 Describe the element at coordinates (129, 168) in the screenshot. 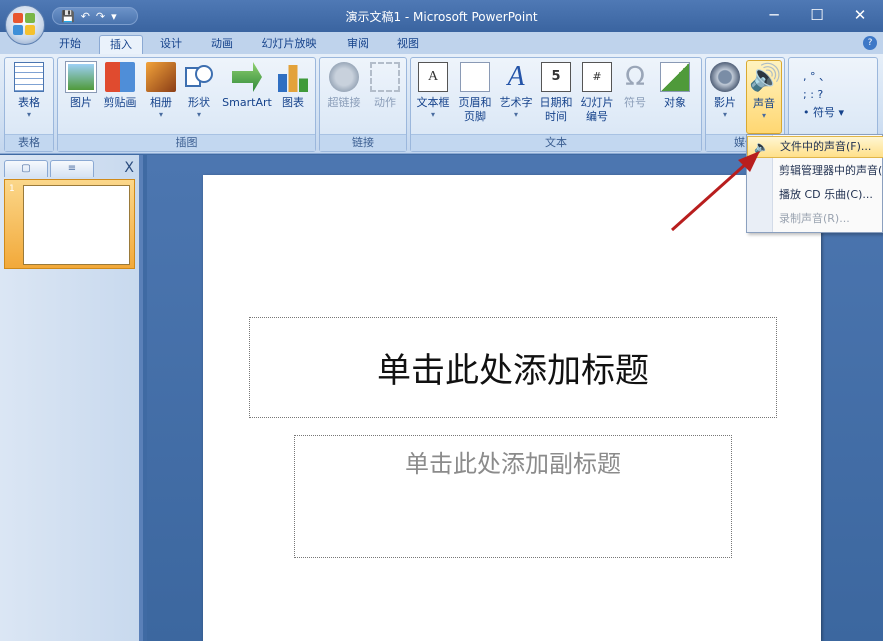

I see `close-pane-icon: X` at that location.